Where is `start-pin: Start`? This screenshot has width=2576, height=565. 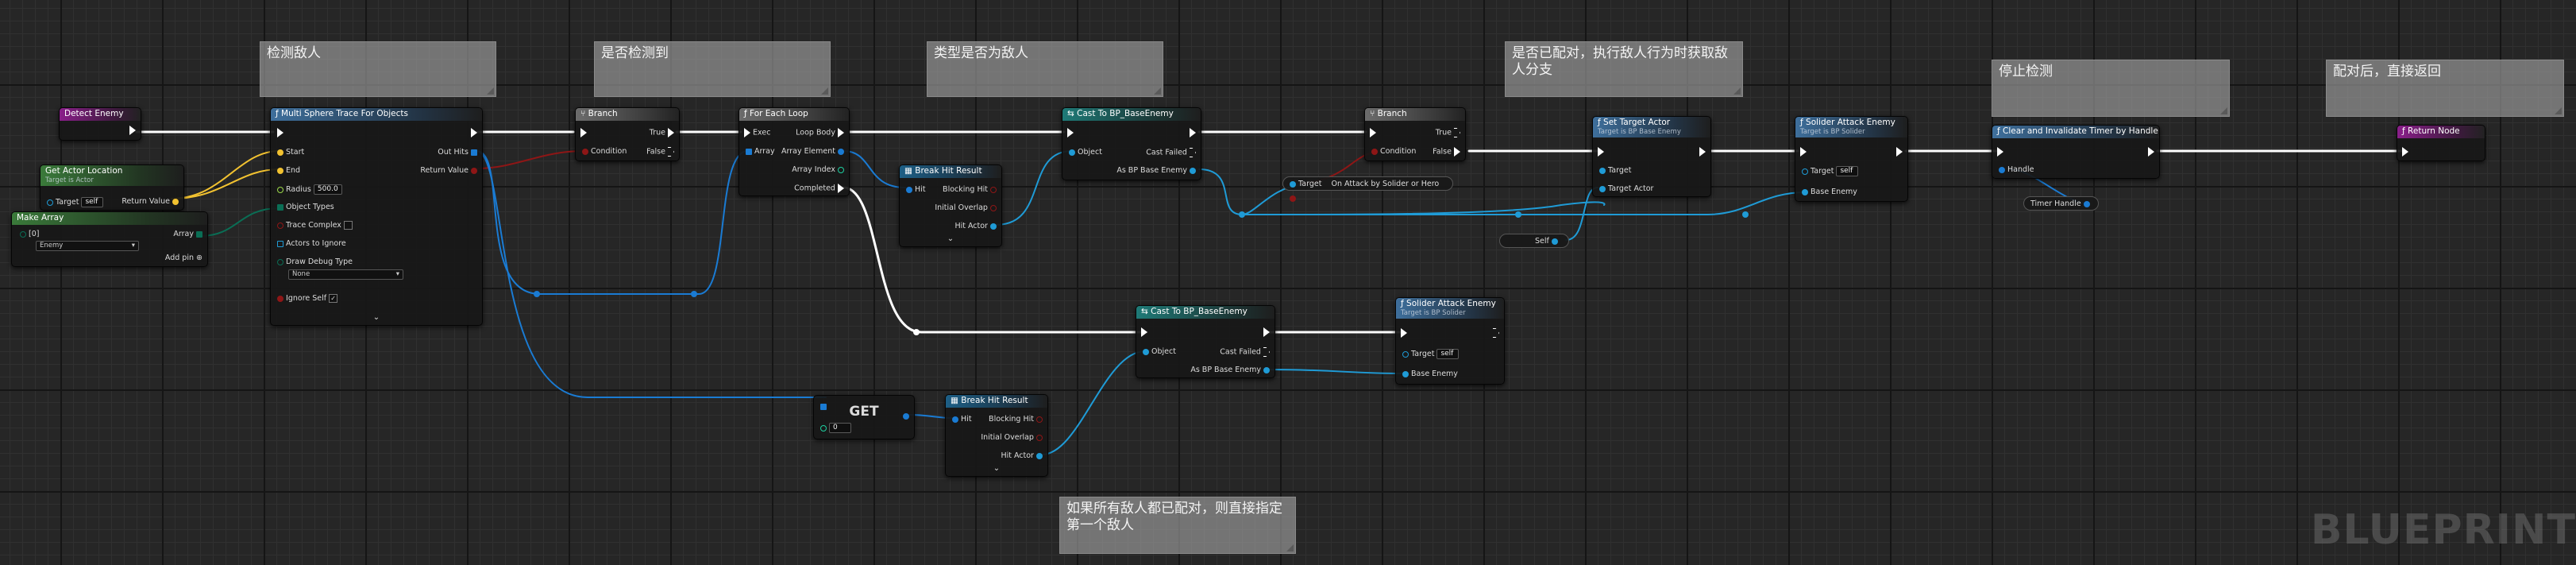 start-pin: Start is located at coordinates (290, 152).